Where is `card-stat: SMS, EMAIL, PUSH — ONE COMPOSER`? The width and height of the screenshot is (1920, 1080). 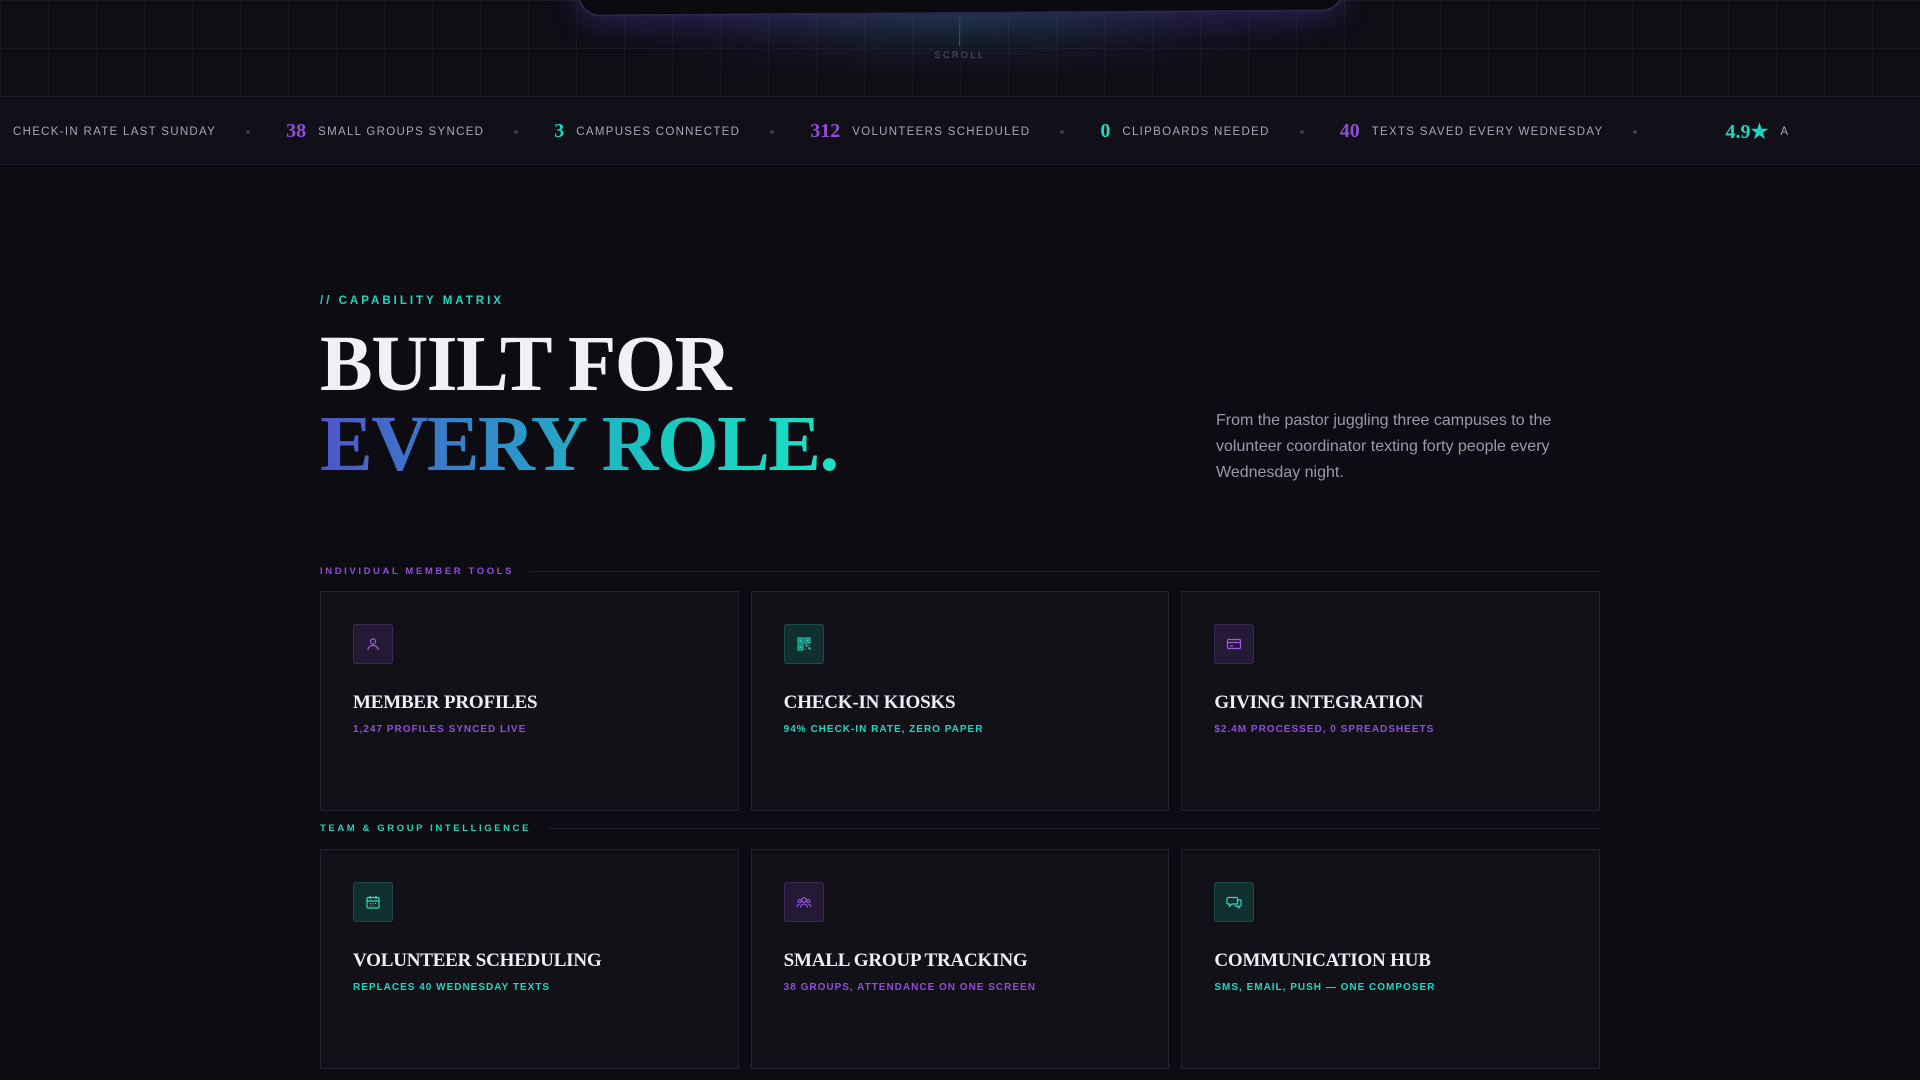
card-stat: SMS, EMAIL, PUSH — ONE COMPOSER is located at coordinates (1325, 987).